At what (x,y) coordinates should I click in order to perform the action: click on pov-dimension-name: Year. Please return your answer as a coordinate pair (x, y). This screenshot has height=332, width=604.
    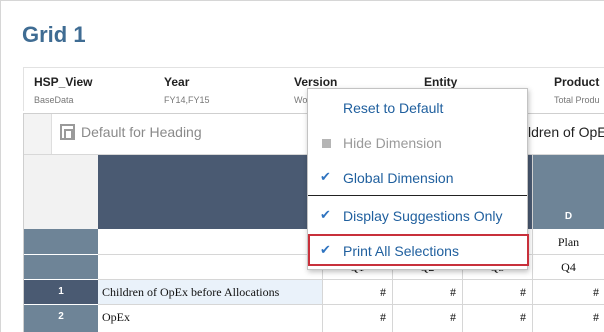
    Looking at the image, I should click on (177, 82).